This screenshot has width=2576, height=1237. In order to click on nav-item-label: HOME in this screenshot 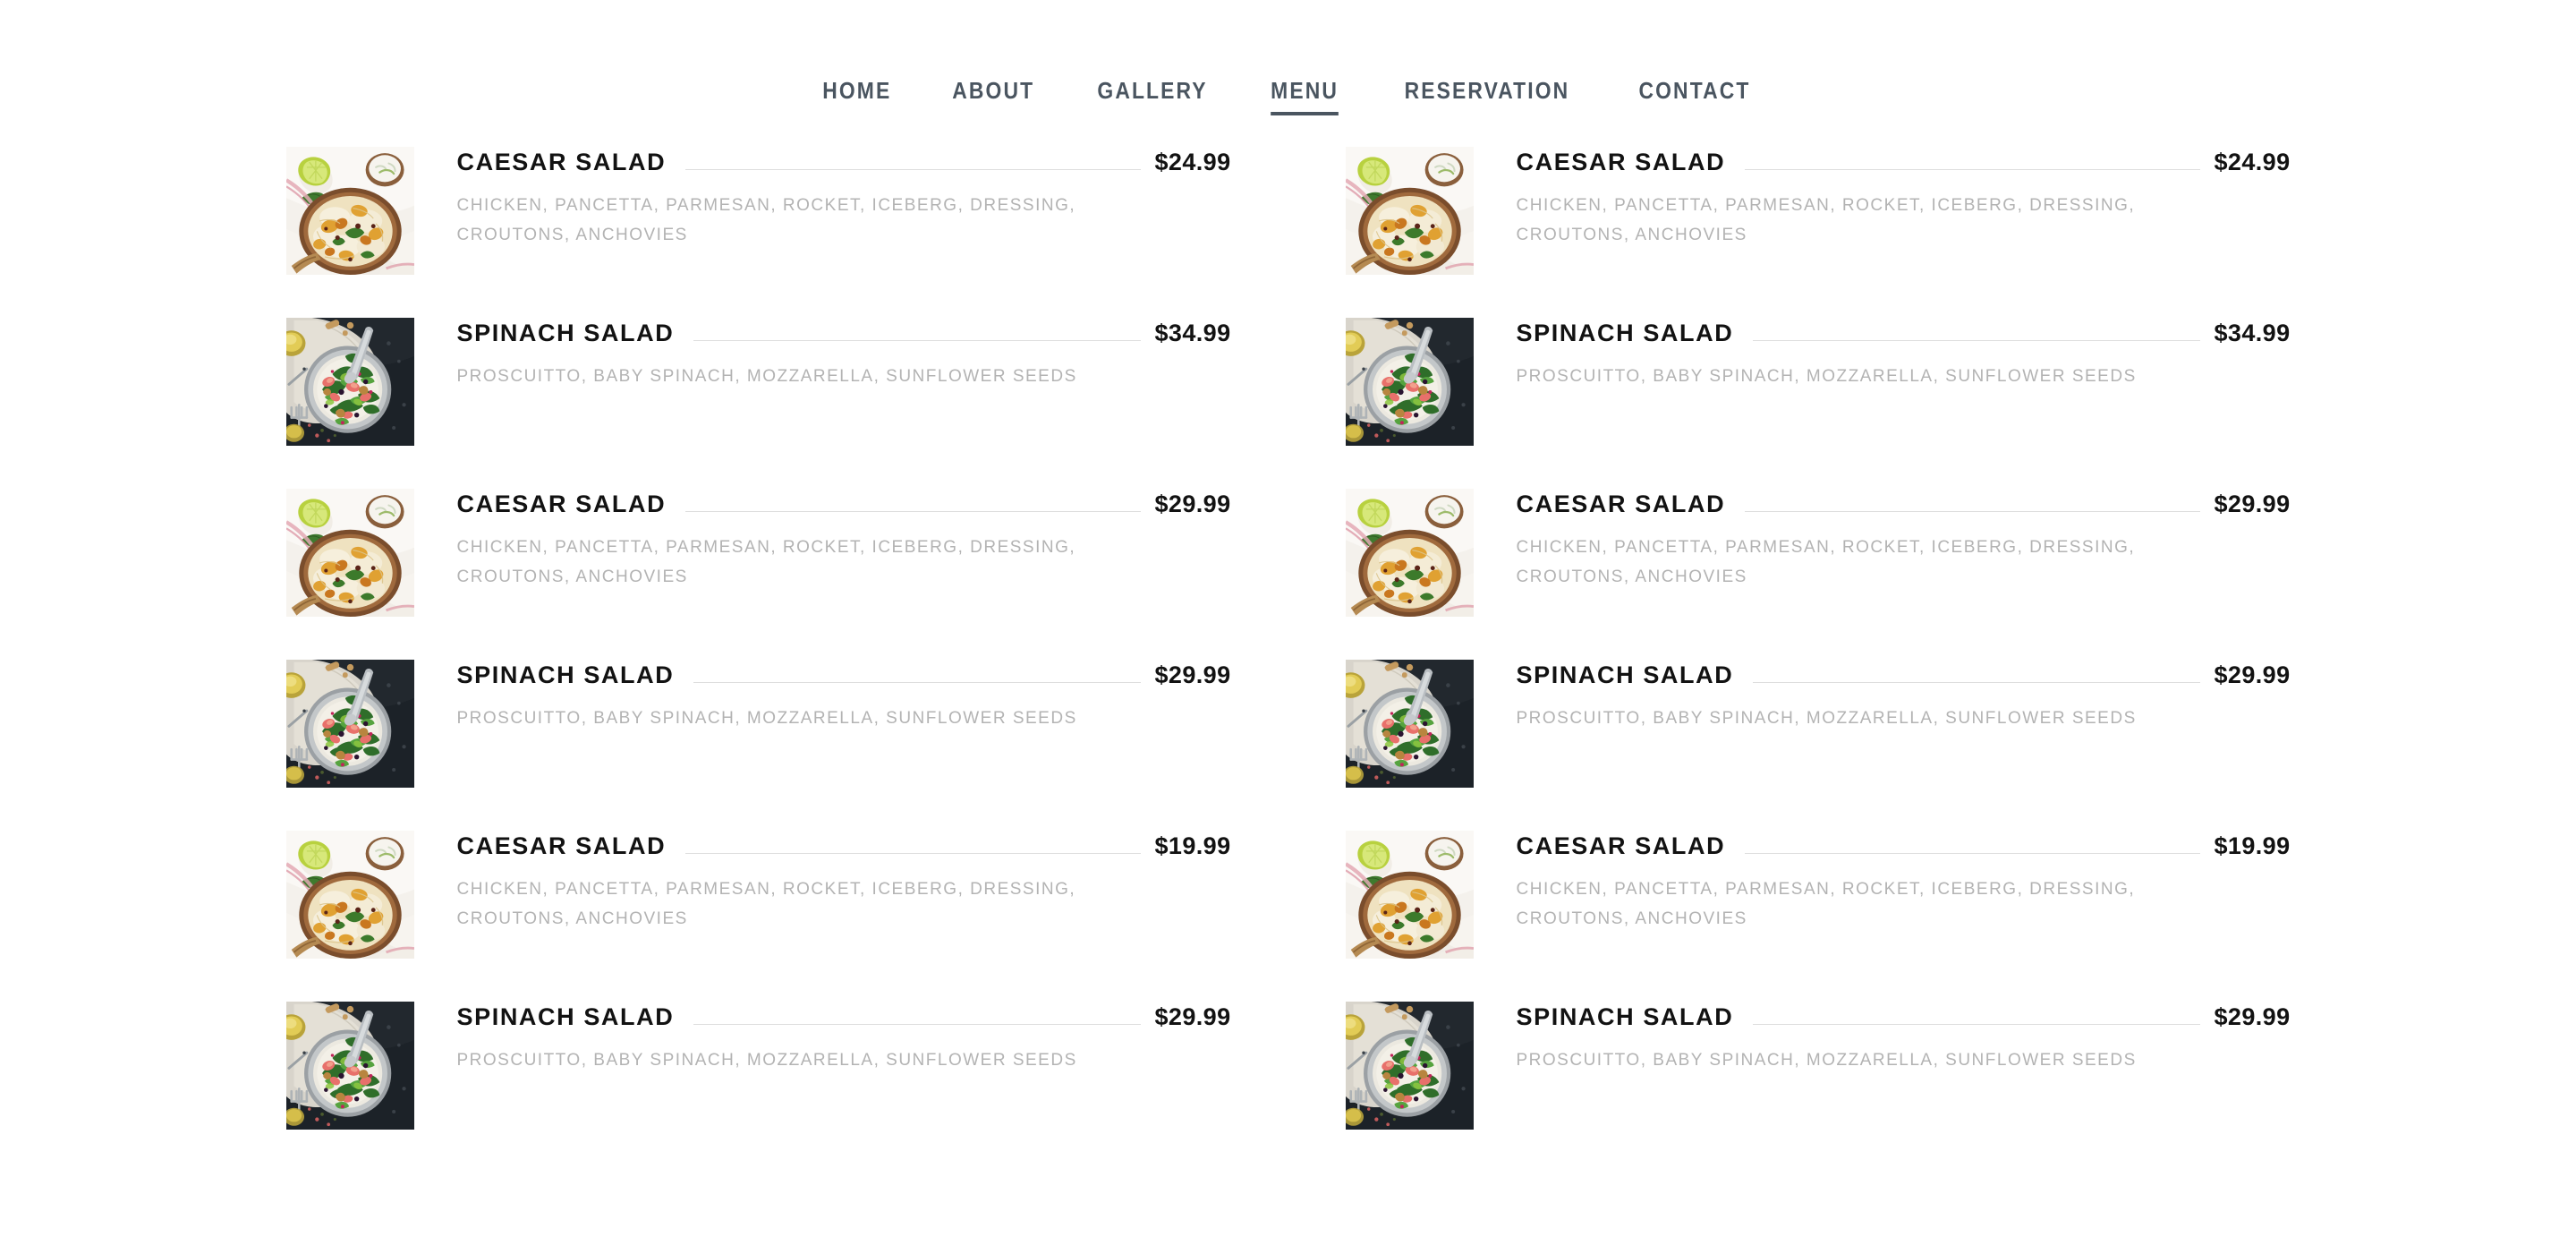, I will do `click(857, 90)`.